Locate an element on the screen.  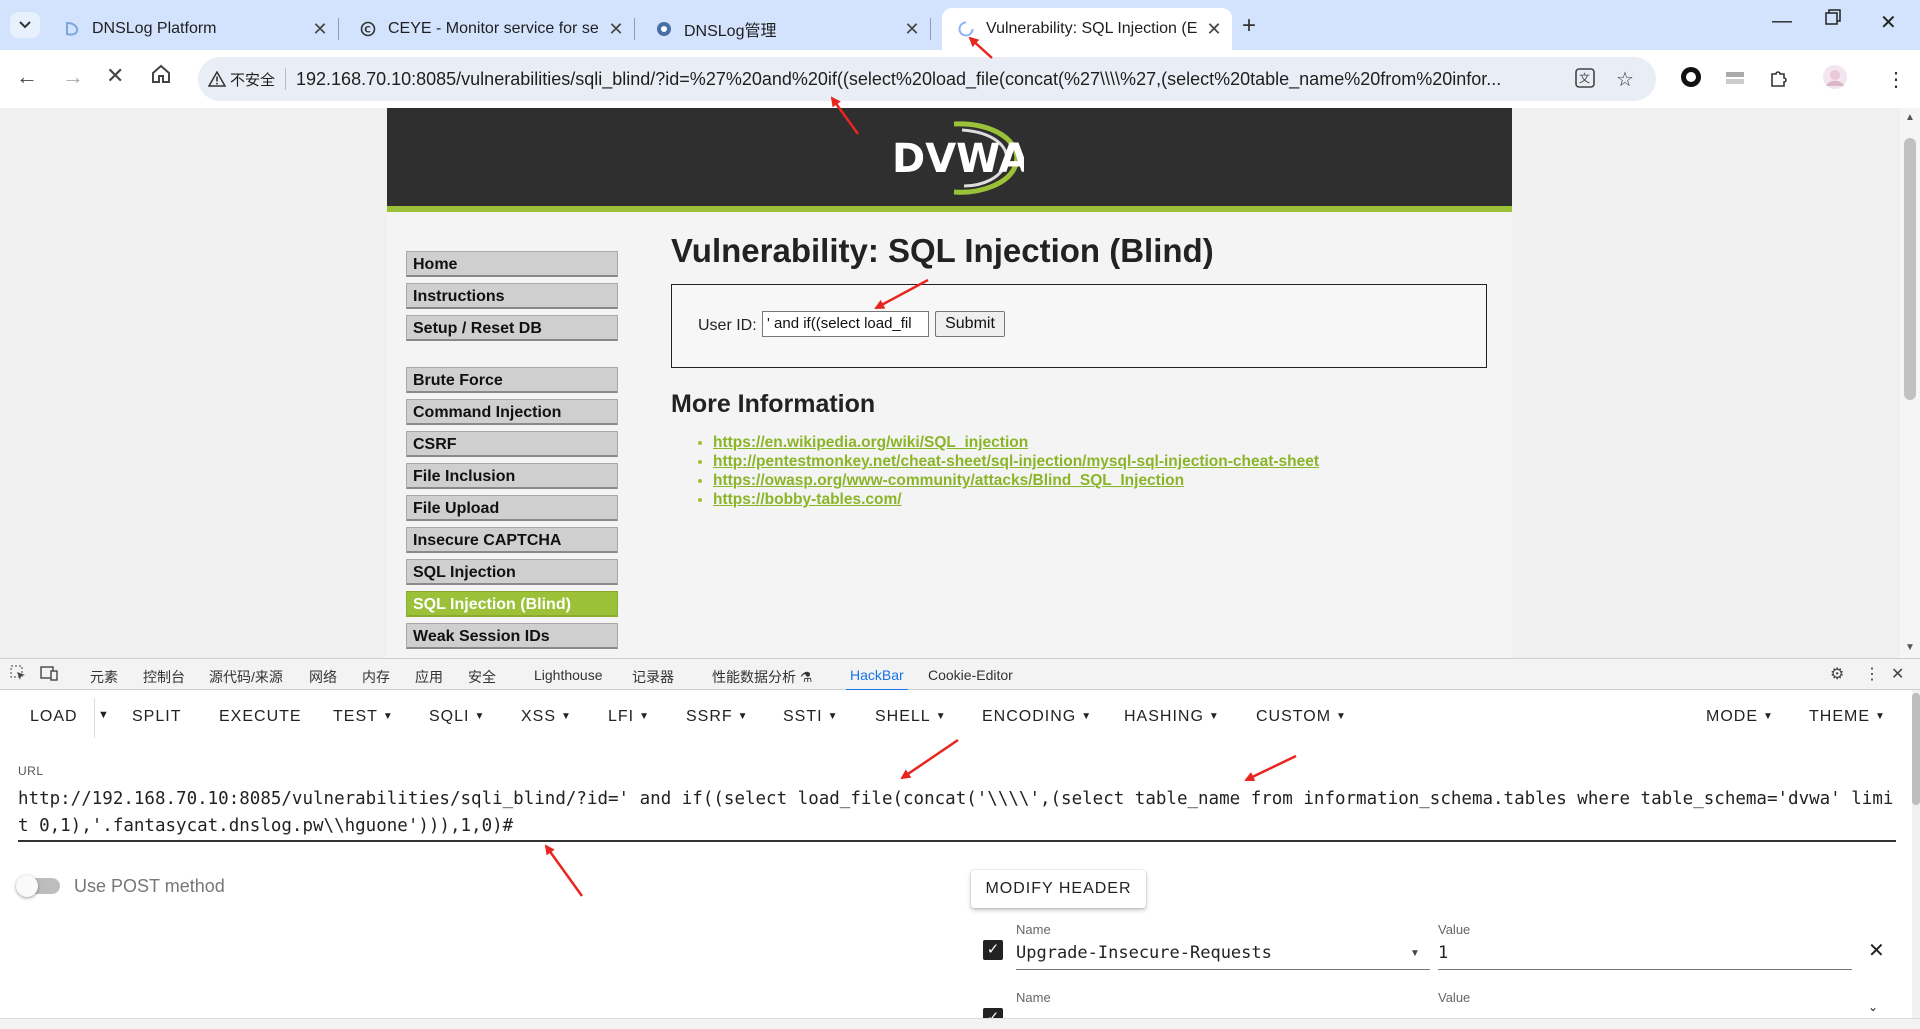
menu-item-file-inclusion: File Inclusion is located at coordinates (512, 476).